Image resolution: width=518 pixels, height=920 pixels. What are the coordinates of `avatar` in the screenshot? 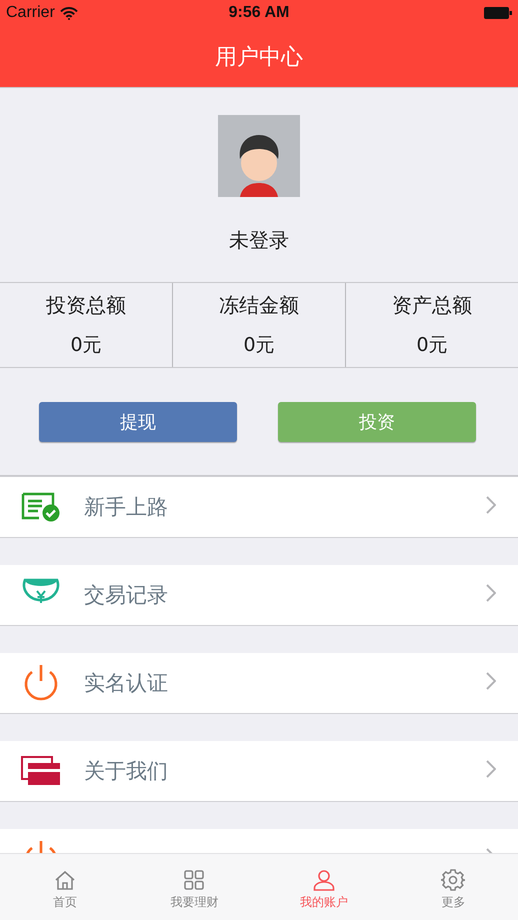 It's located at (259, 156).